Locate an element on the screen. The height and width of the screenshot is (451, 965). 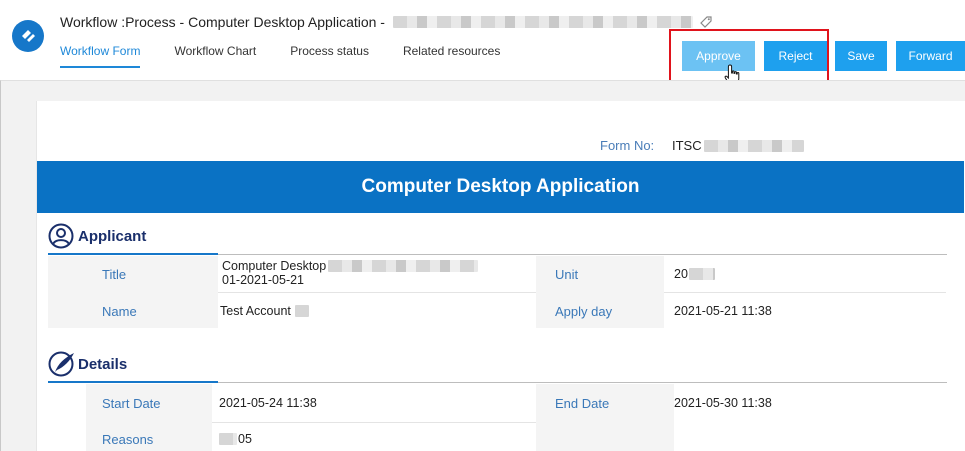
title-value: Computer Desktop 01-2021-05-21 is located at coordinates (350, 273).